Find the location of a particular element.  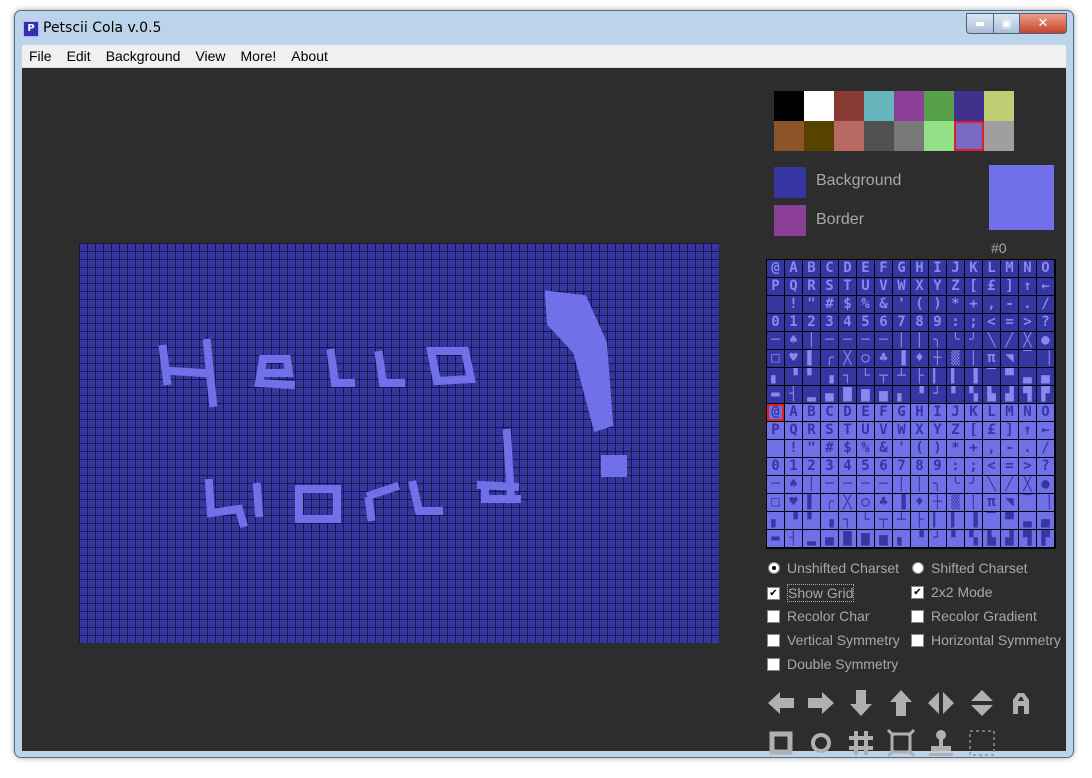

charset-cell: ♣ is located at coordinates (883, 358).